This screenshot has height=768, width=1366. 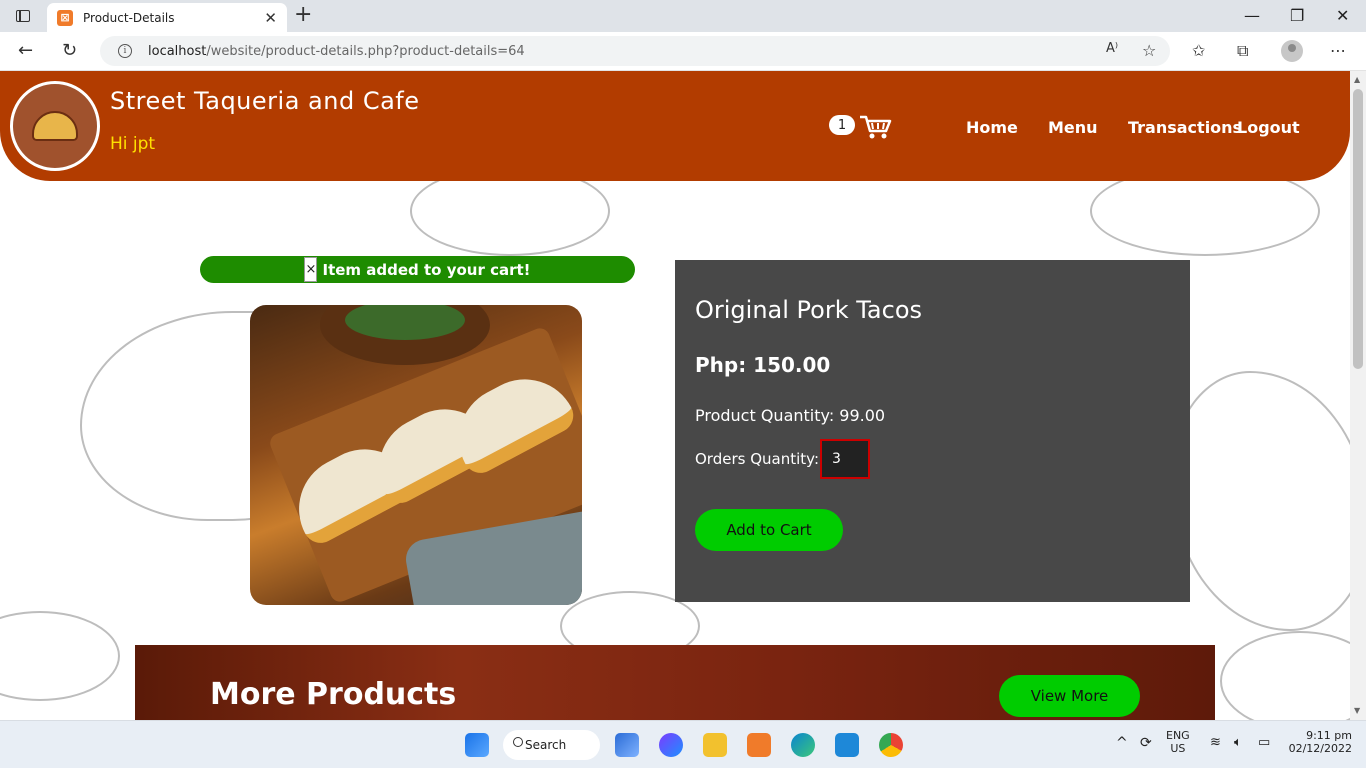 What do you see at coordinates (311, 269) in the screenshot?
I see `alert-close-button: ×` at bounding box center [311, 269].